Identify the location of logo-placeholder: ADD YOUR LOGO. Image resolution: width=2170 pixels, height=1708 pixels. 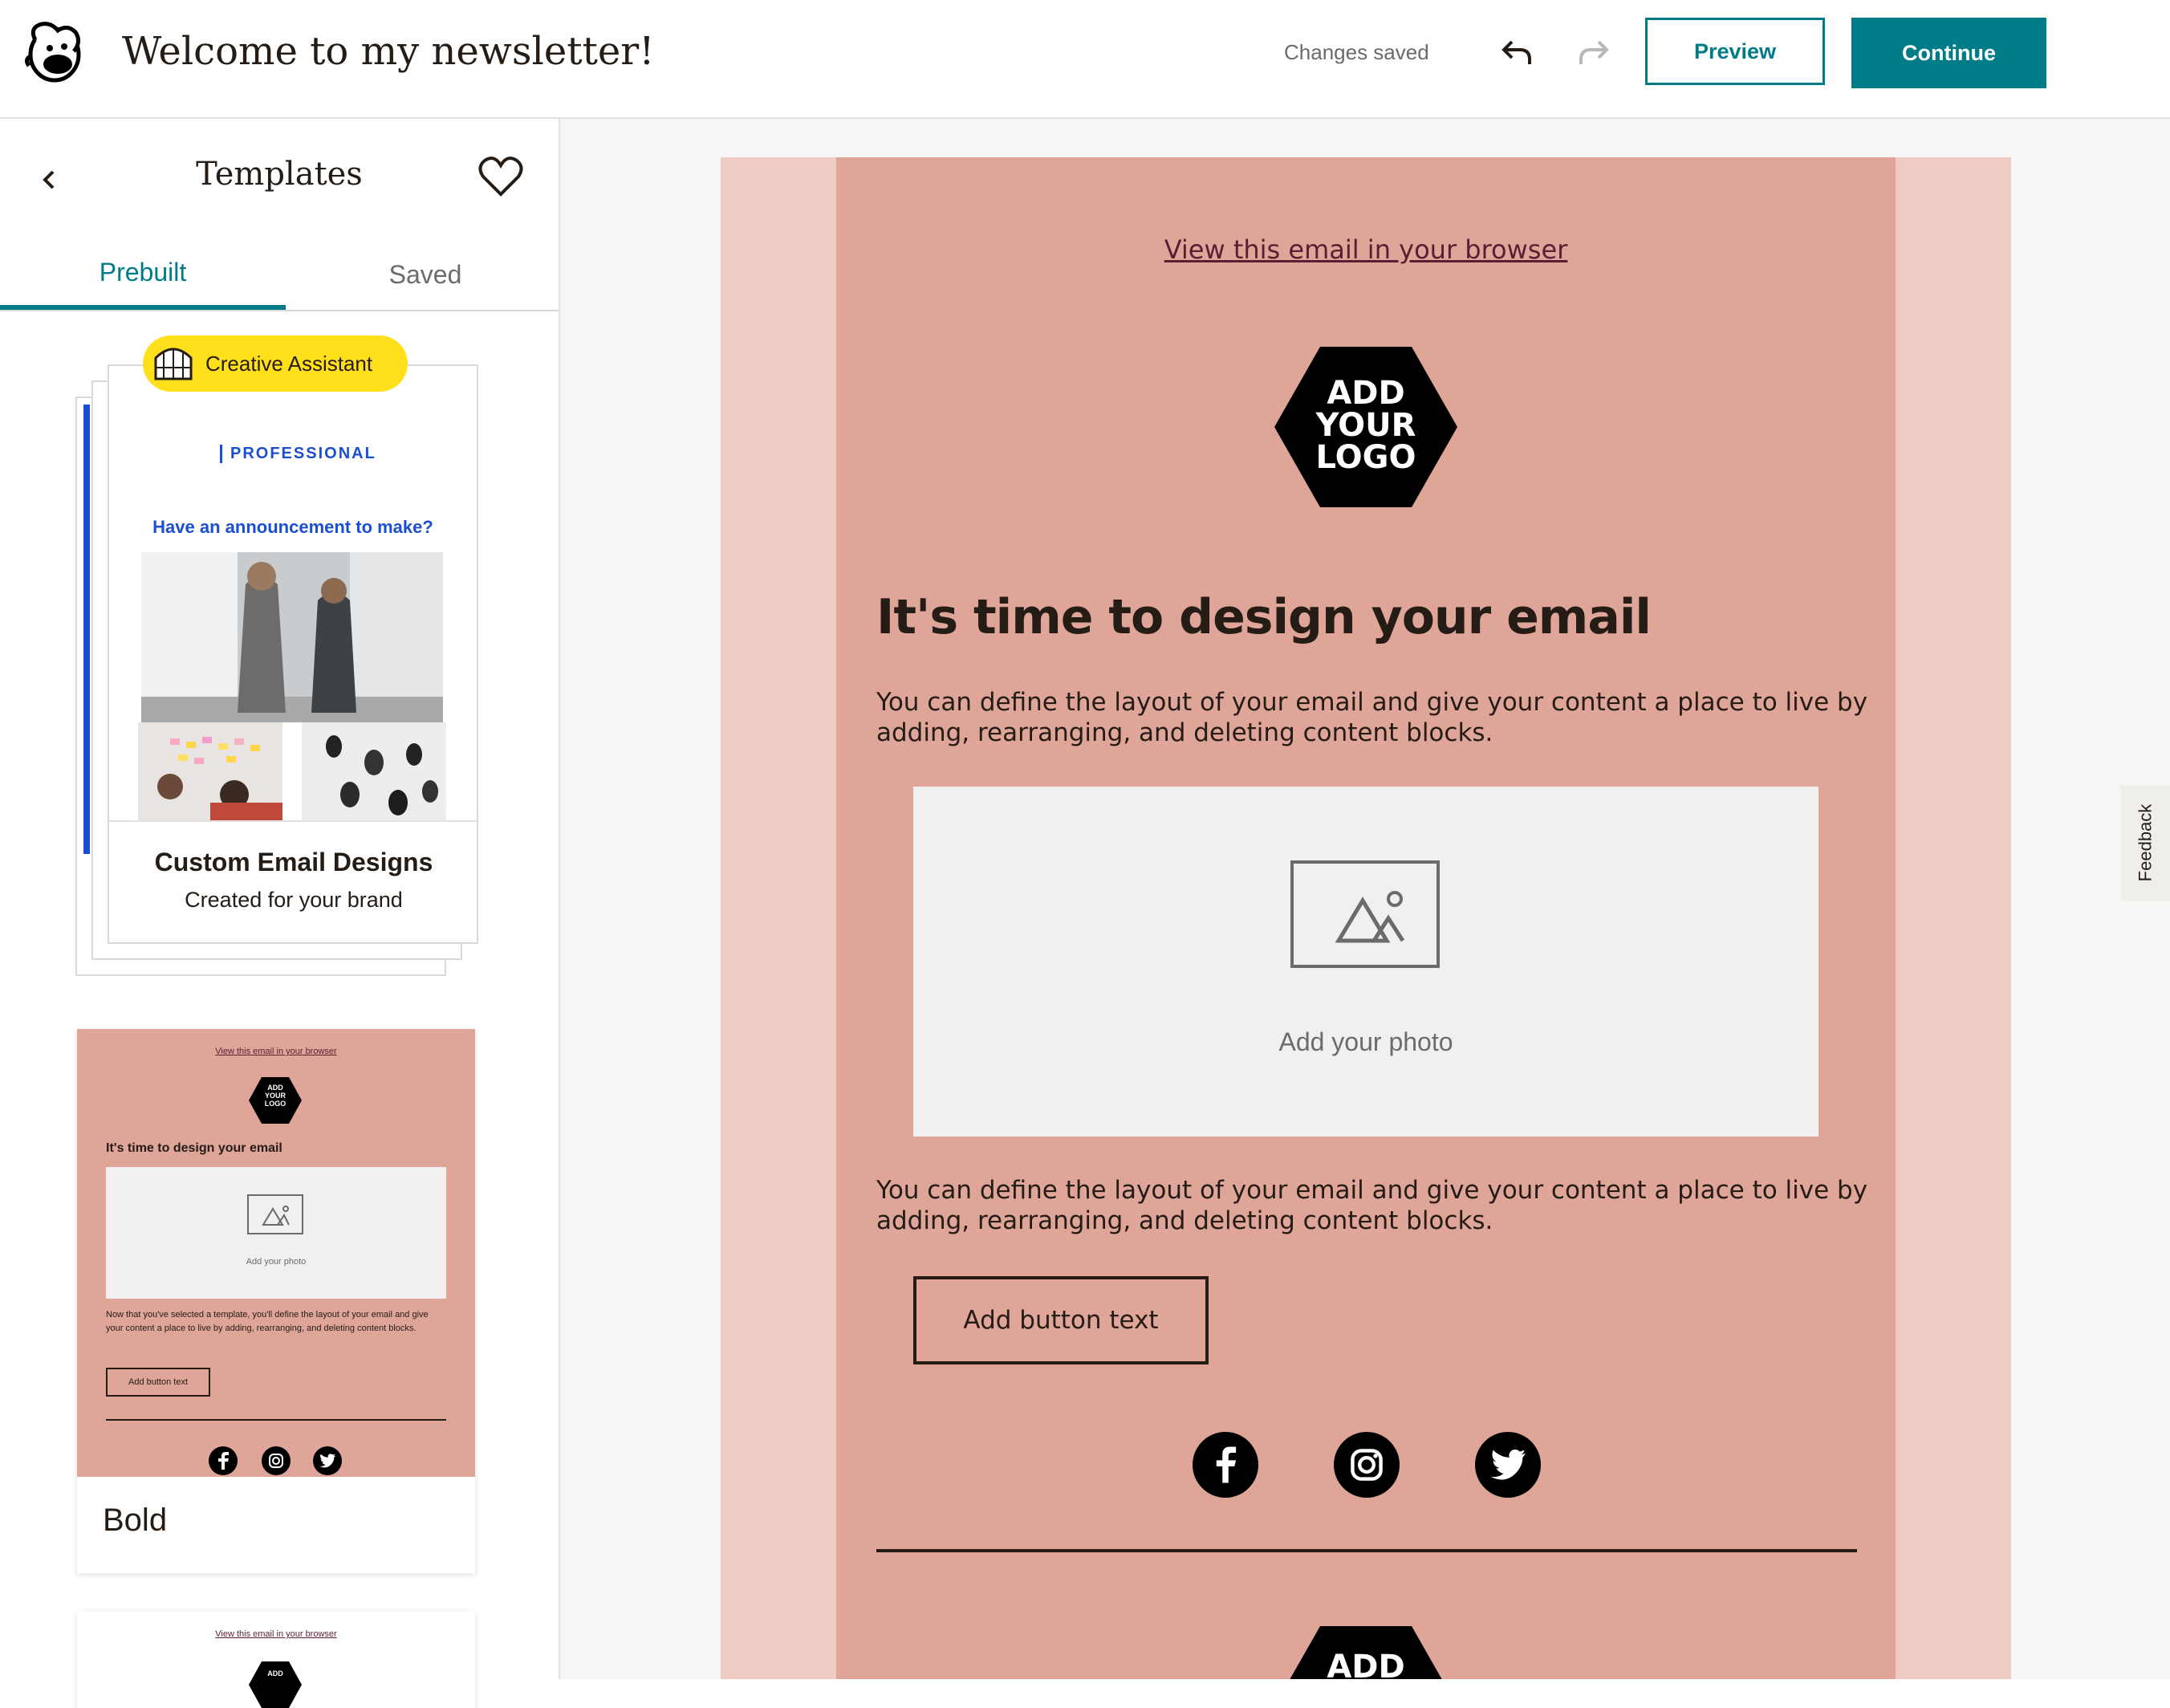
(1365, 427).